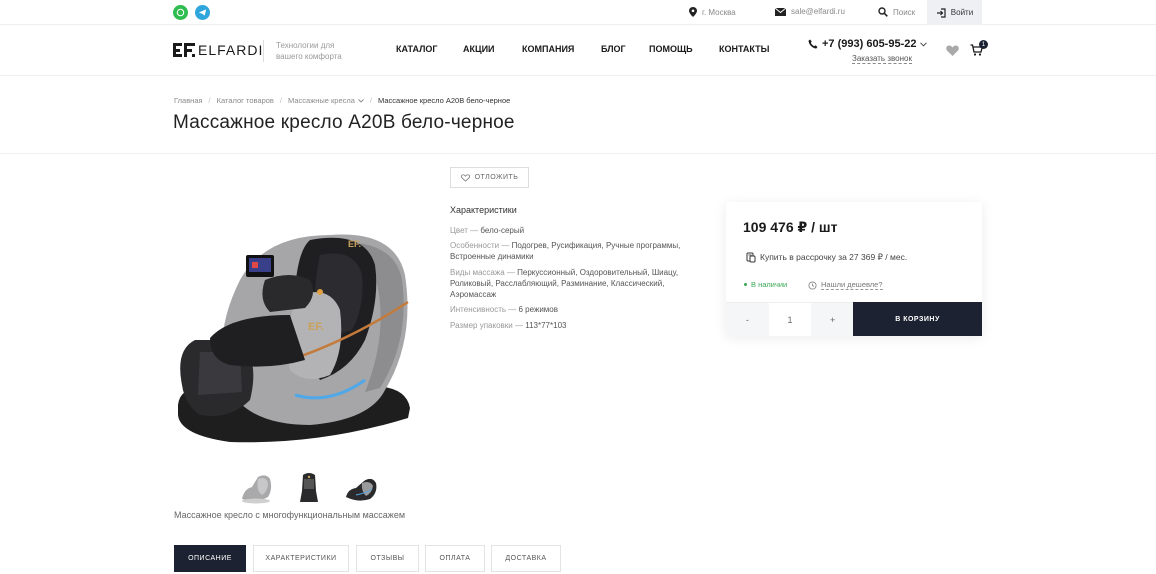 The width and height of the screenshot is (1156, 574). What do you see at coordinates (479, 49) in the screenshot?
I see `nav-promos: АКЦИИ` at bounding box center [479, 49].